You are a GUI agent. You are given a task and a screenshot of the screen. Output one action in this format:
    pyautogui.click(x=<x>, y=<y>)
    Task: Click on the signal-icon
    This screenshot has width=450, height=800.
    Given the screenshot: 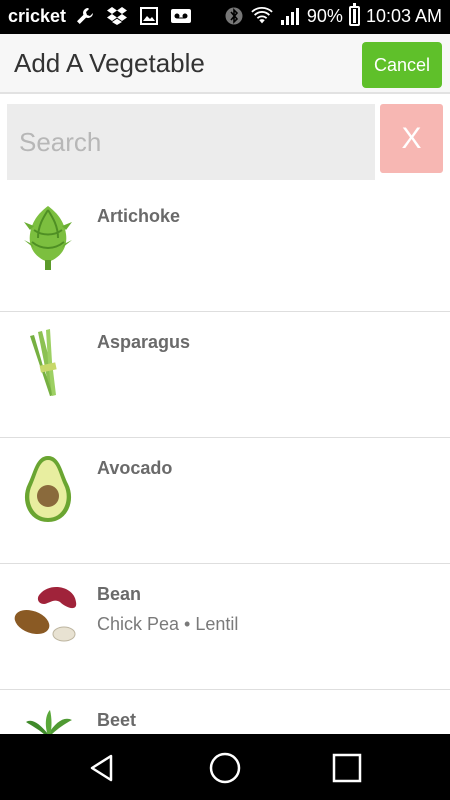 What is the action you would take?
    pyautogui.click(x=290, y=16)
    